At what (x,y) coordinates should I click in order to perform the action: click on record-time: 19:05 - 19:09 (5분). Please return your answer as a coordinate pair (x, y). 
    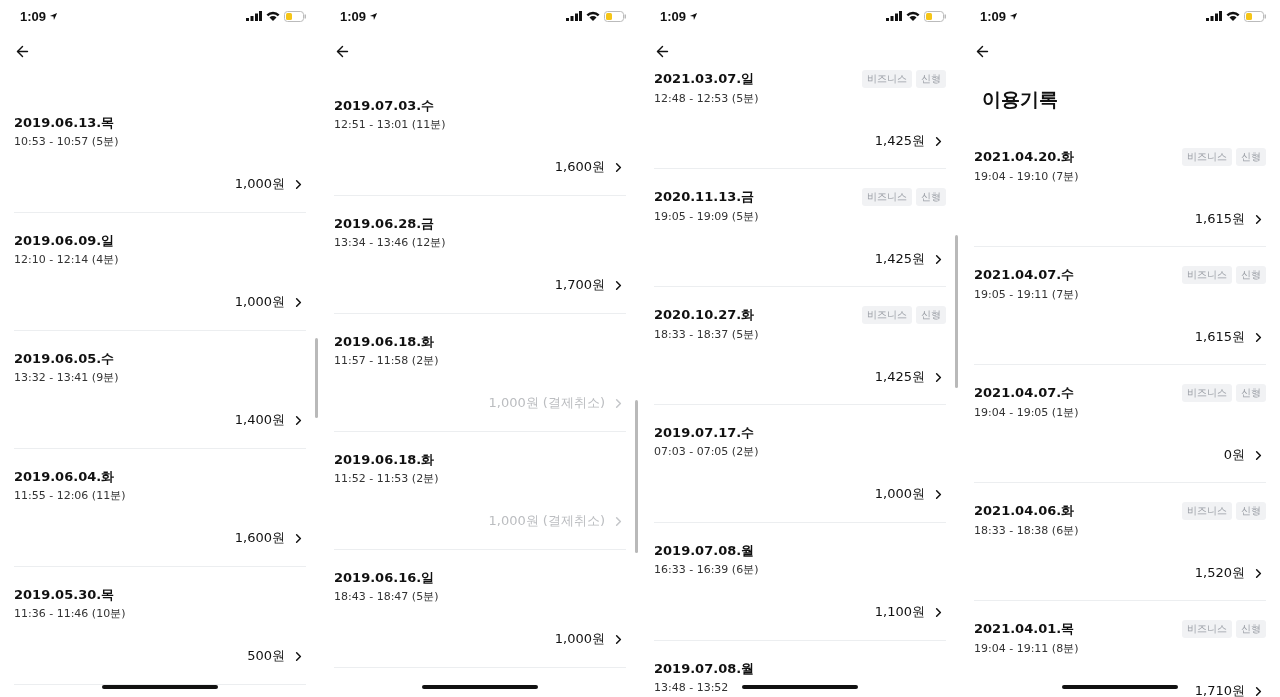
    Looking at the image, I should click on (706, 217).